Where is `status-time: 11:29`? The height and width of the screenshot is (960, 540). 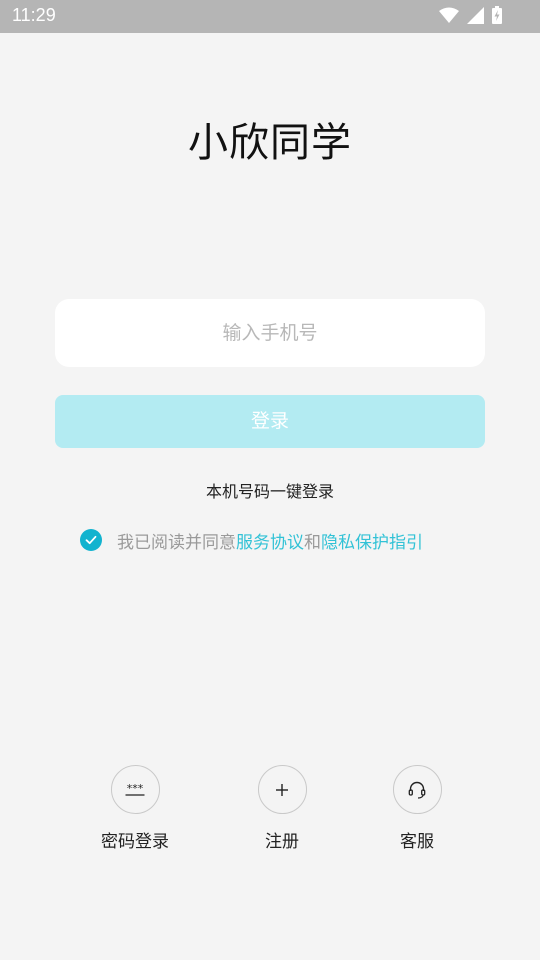
status-time: 11:29 is located at coordinates (34, 15).